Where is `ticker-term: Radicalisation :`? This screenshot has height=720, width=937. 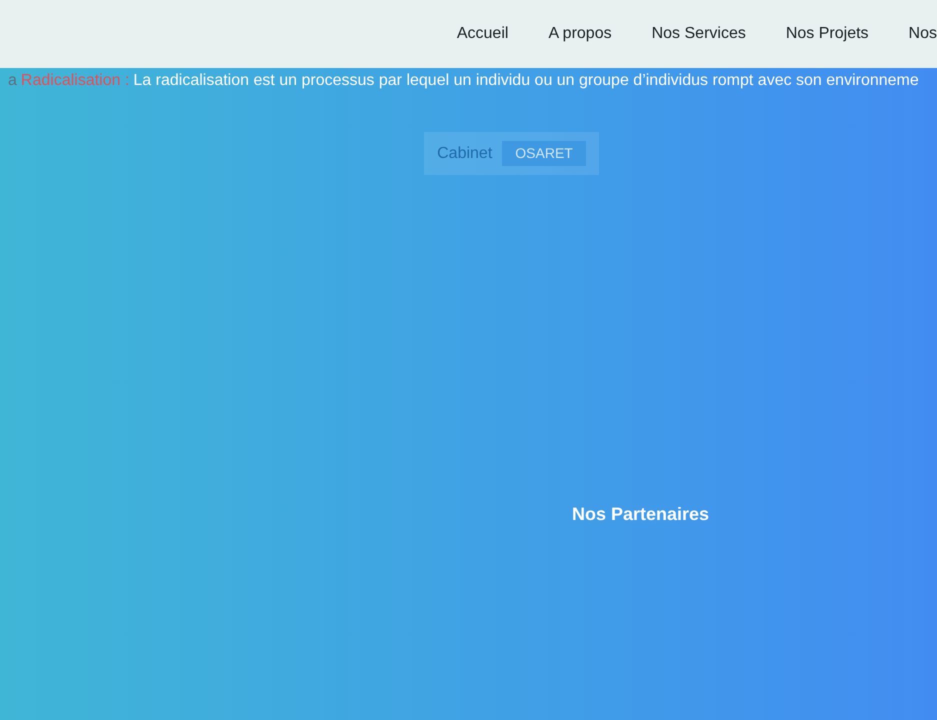 ticker-term: Radicalisation : is located at coordinates (75, 81).